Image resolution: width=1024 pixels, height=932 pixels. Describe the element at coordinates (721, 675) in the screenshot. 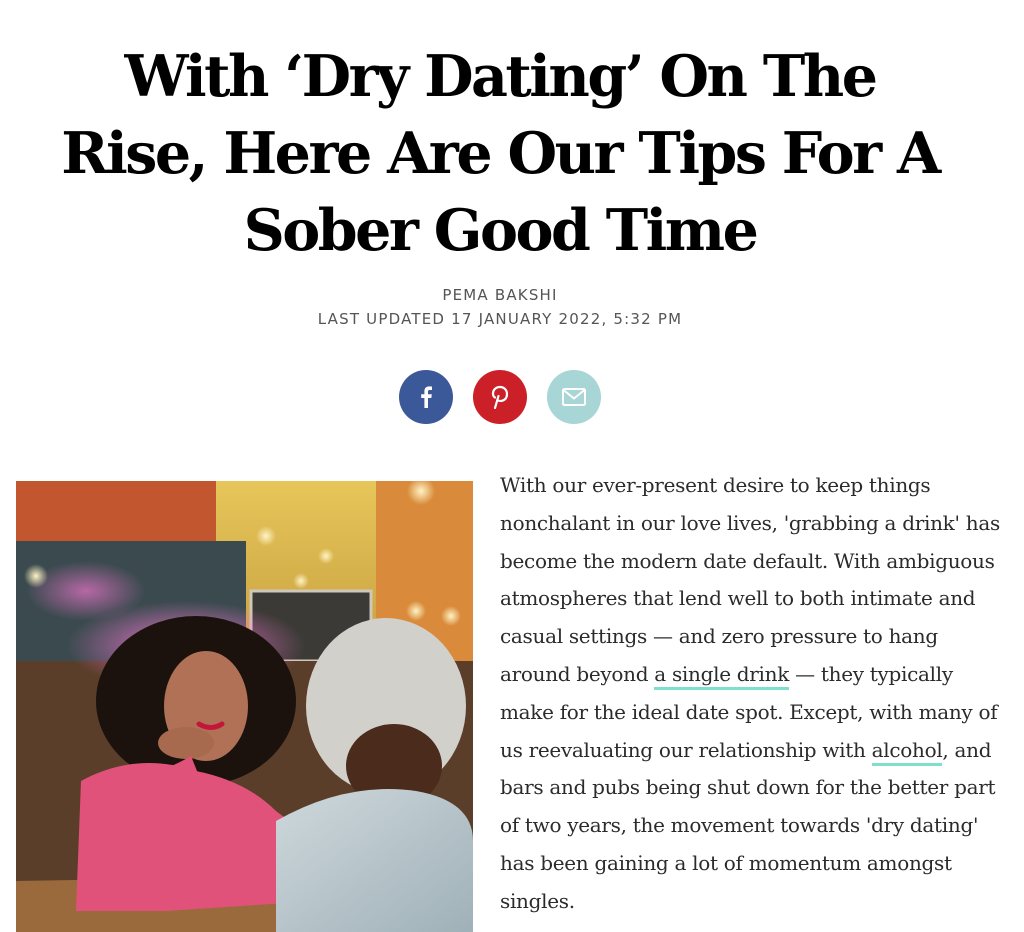

I see `single-drink-link: a single drink` at that location.